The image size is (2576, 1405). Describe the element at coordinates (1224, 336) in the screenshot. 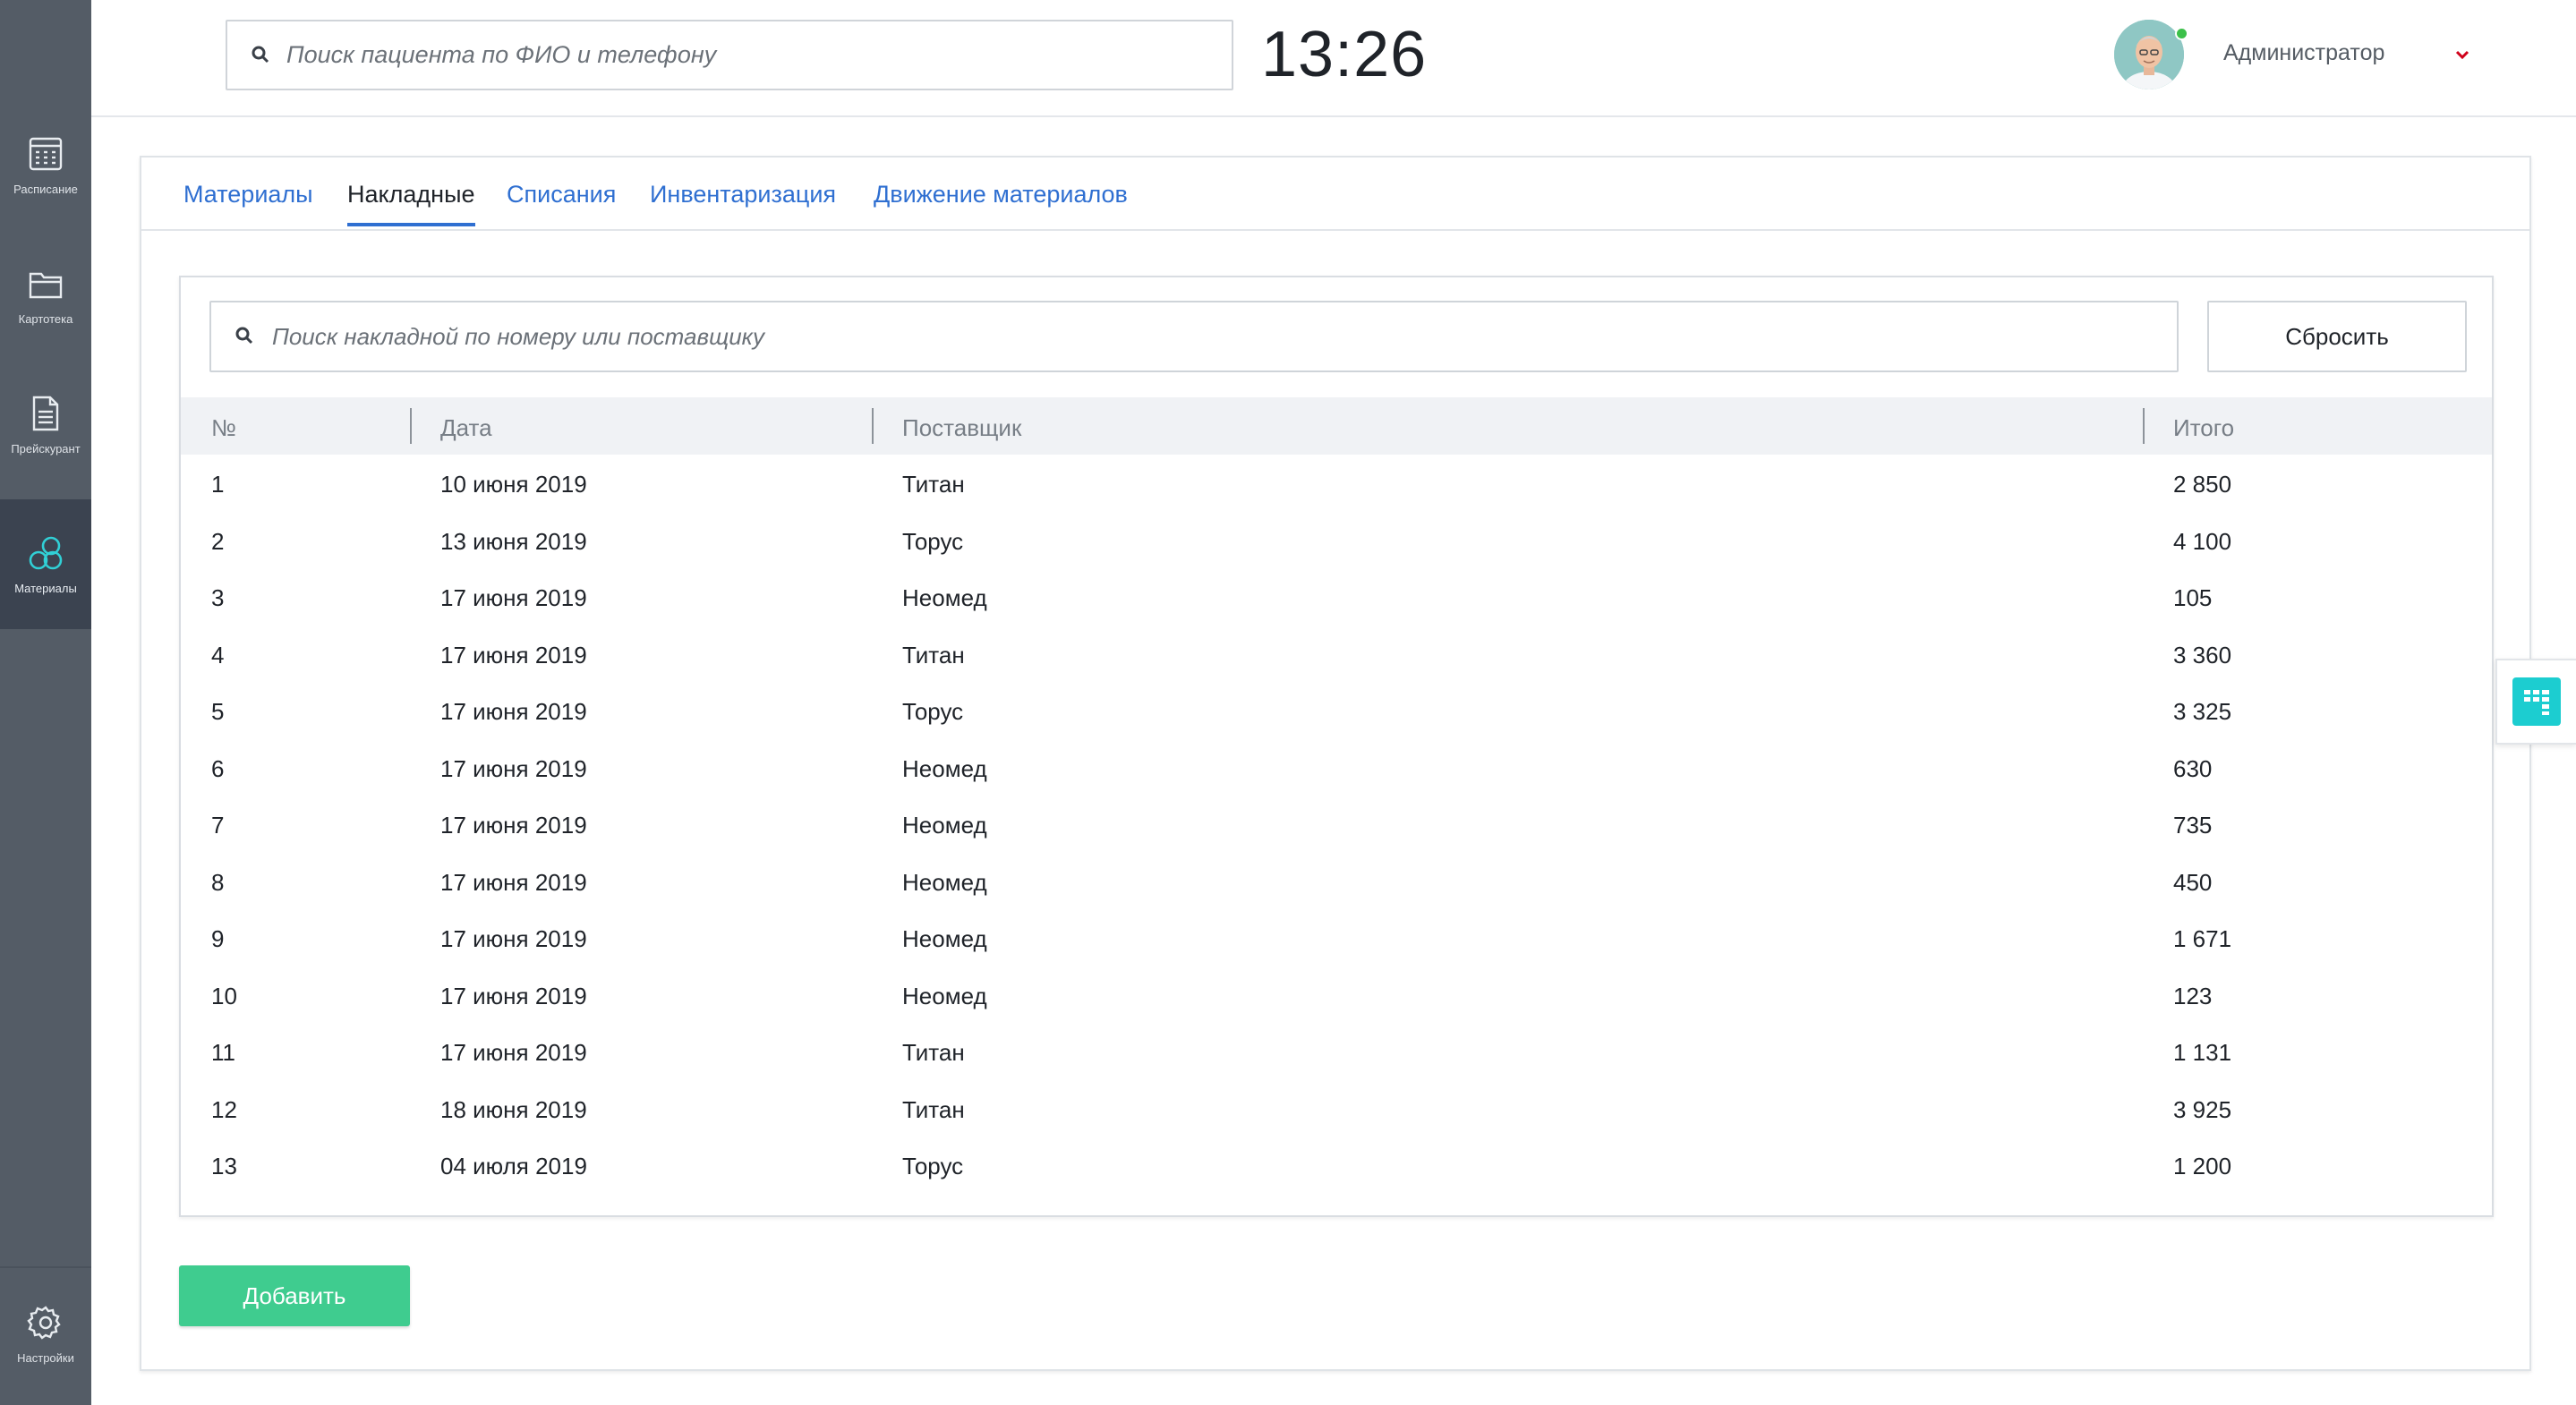

I see `invoice-search-input` at that location.